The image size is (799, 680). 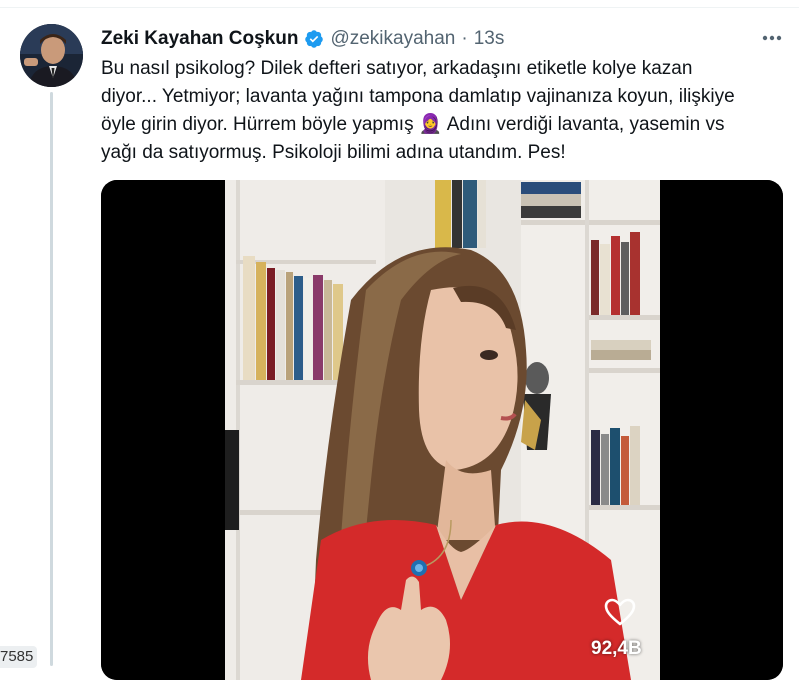 I want to click on woman-headscarf-emoji: 🧕, so click(x=430, y=124).